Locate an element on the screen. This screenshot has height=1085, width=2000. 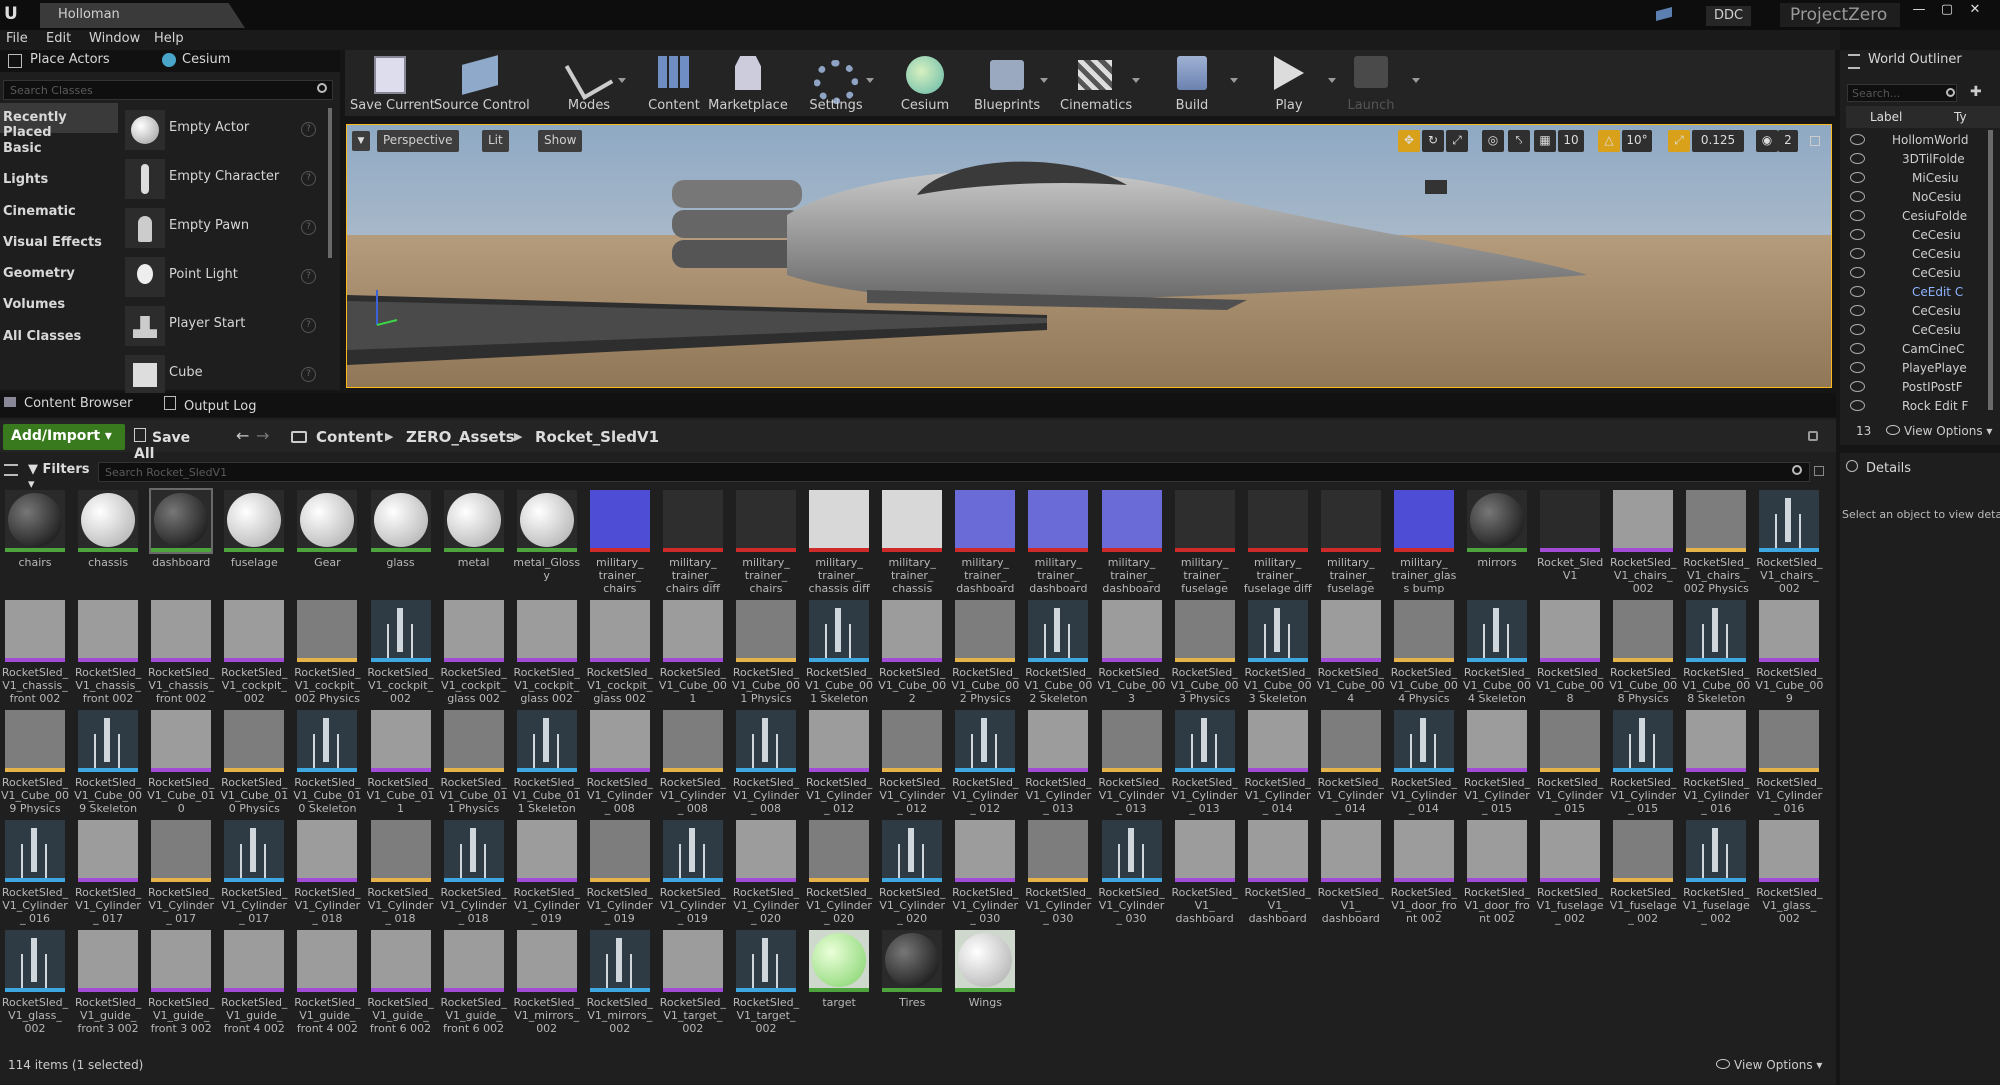
asset-tile: RocketSled_ V1_Cube_009 is located at coordinates (1789, 652).